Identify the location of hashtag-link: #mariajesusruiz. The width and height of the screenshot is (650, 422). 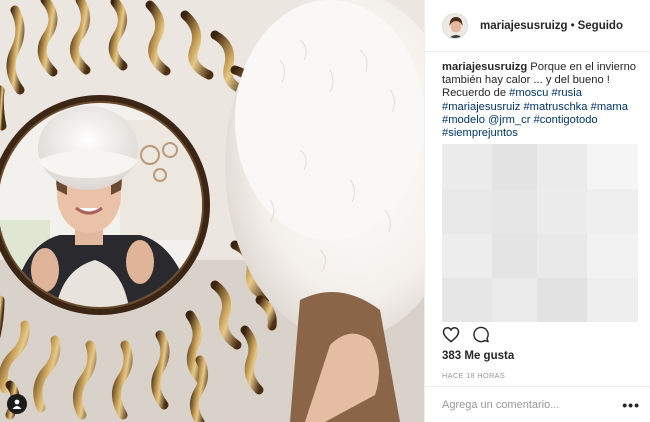
(481, 107).